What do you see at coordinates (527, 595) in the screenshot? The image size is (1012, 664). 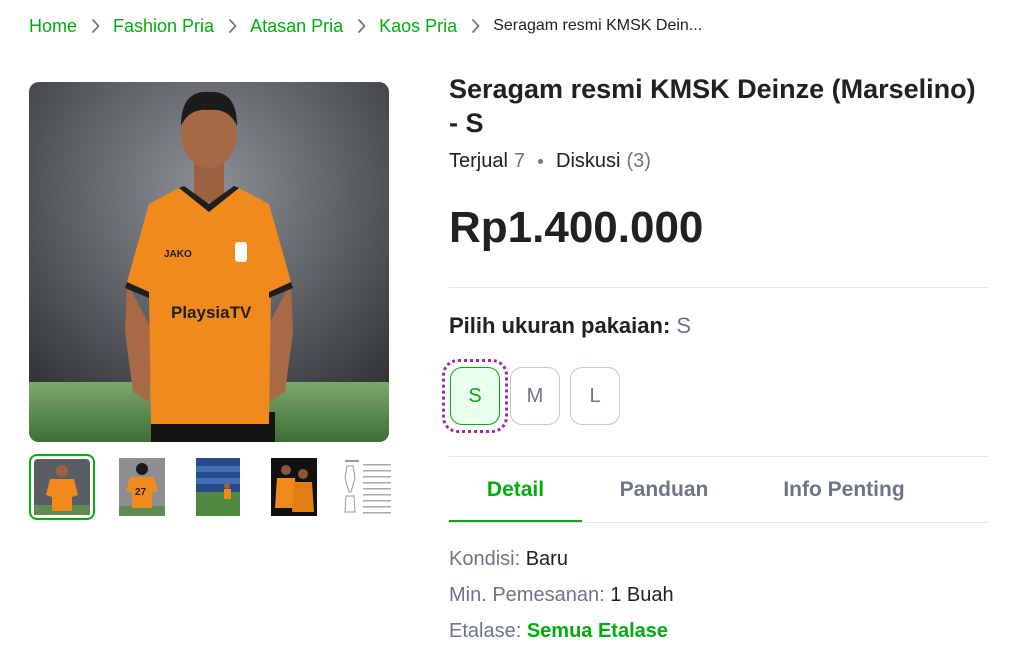 I see `min-pemesanan-label: Min. Pemesanan:` at bounding box center [527, 595].